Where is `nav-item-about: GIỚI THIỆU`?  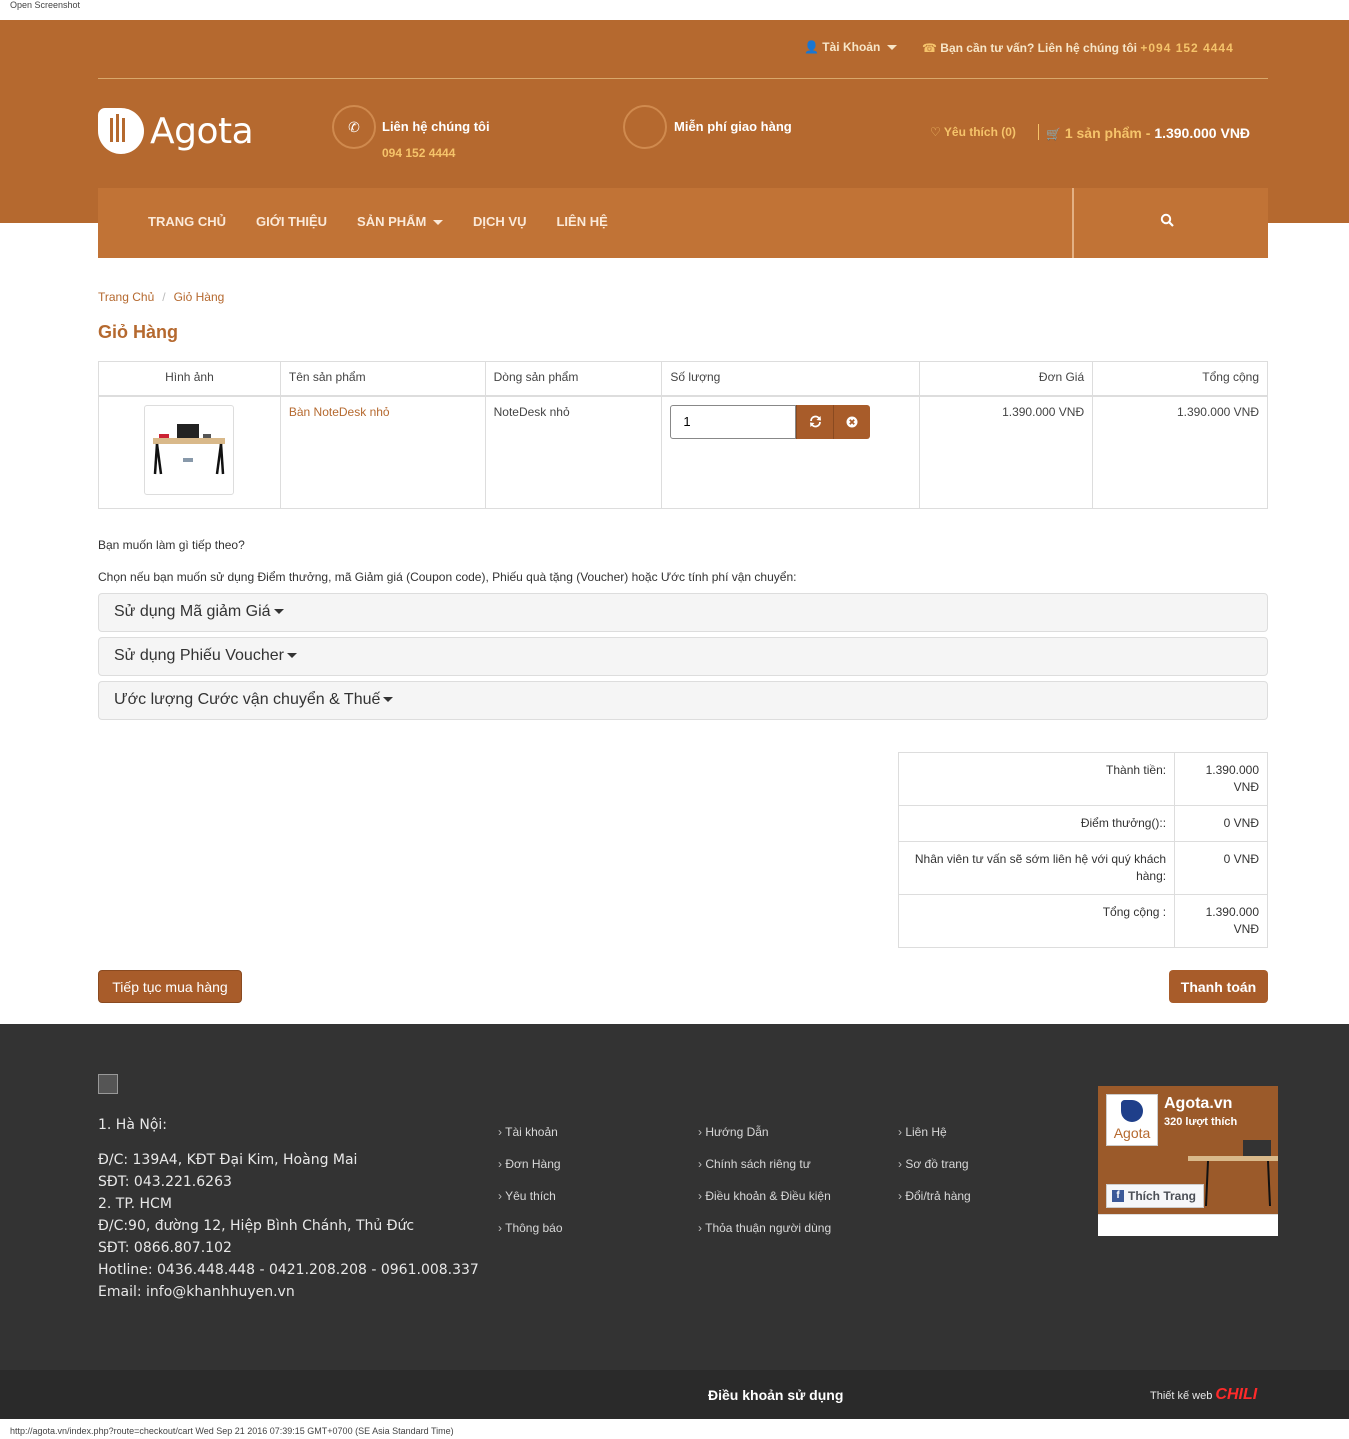
nav-item-about: GIỚI THIỆU is located at coordinates (291, 221).